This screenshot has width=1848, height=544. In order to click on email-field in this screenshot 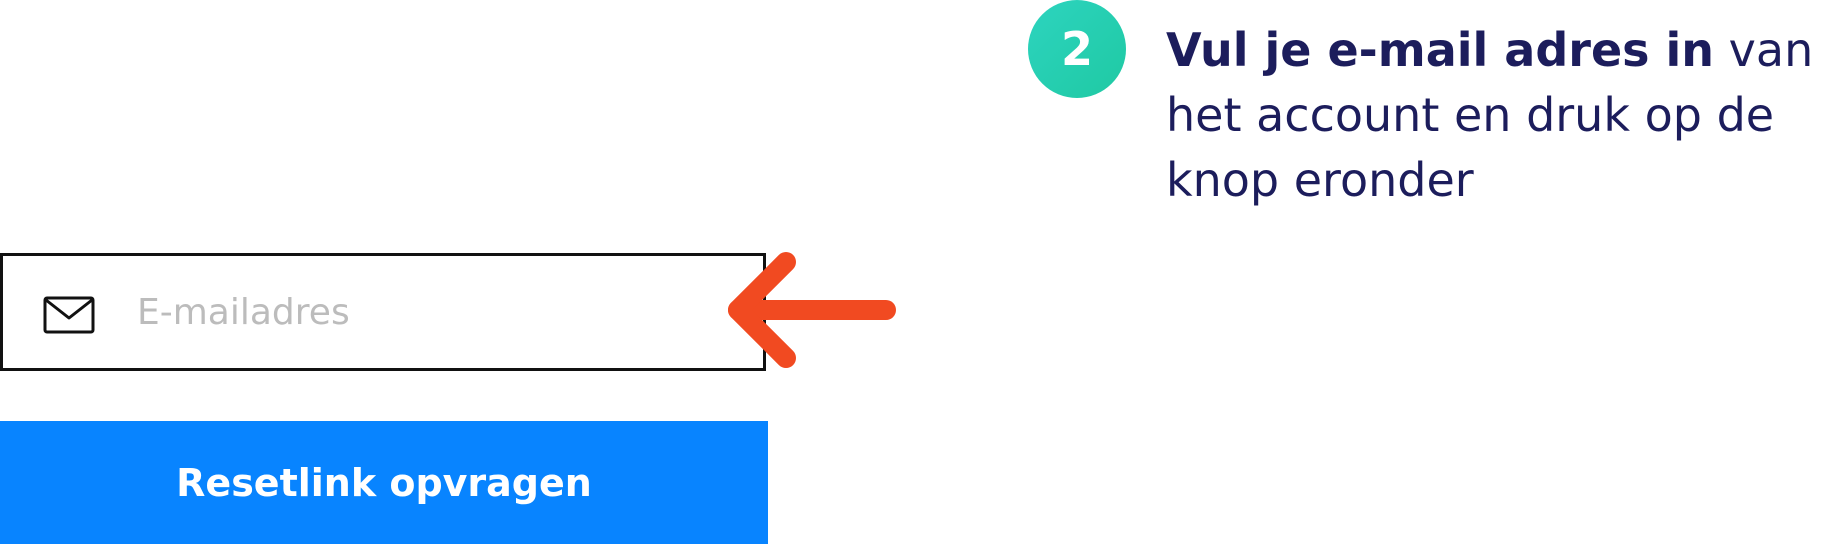, I will do `click(383, 312)`.